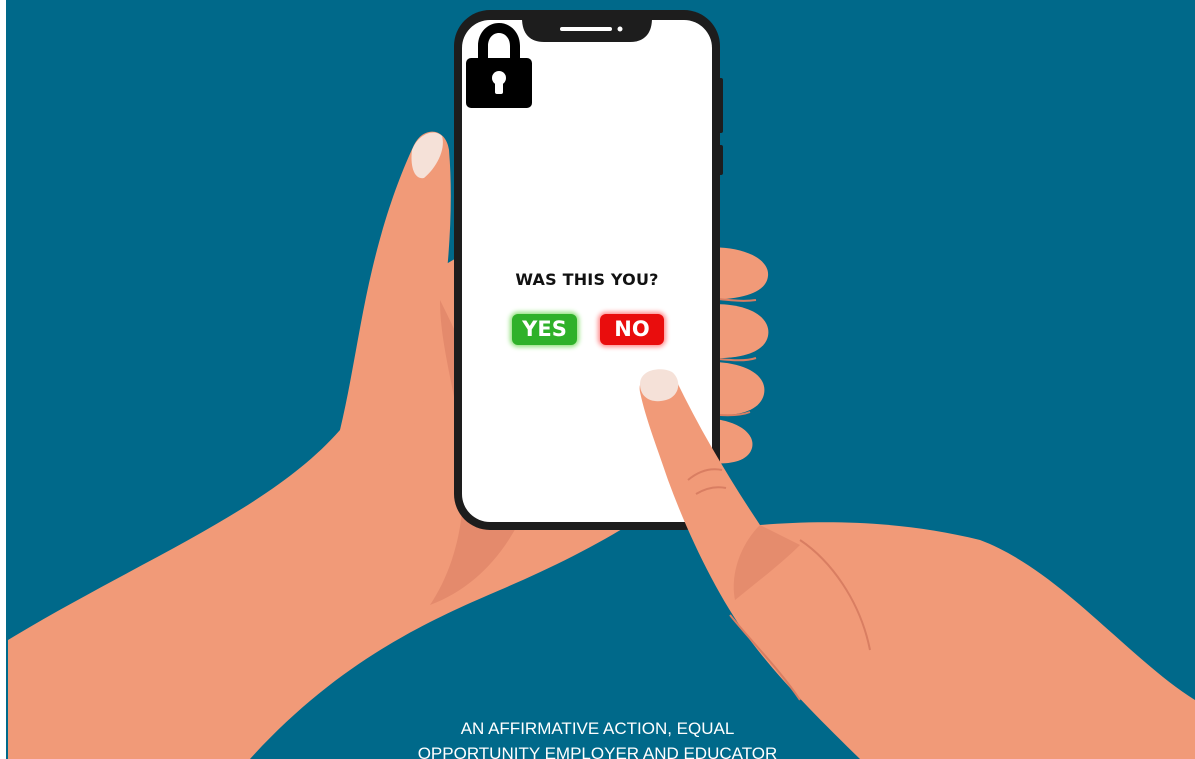 The width and height of the screenshot is (1195, 759). Describe the element at coordinates (587, 279) in the screenshot. I see `verification-question: WAS THIS YOU?` at that location.